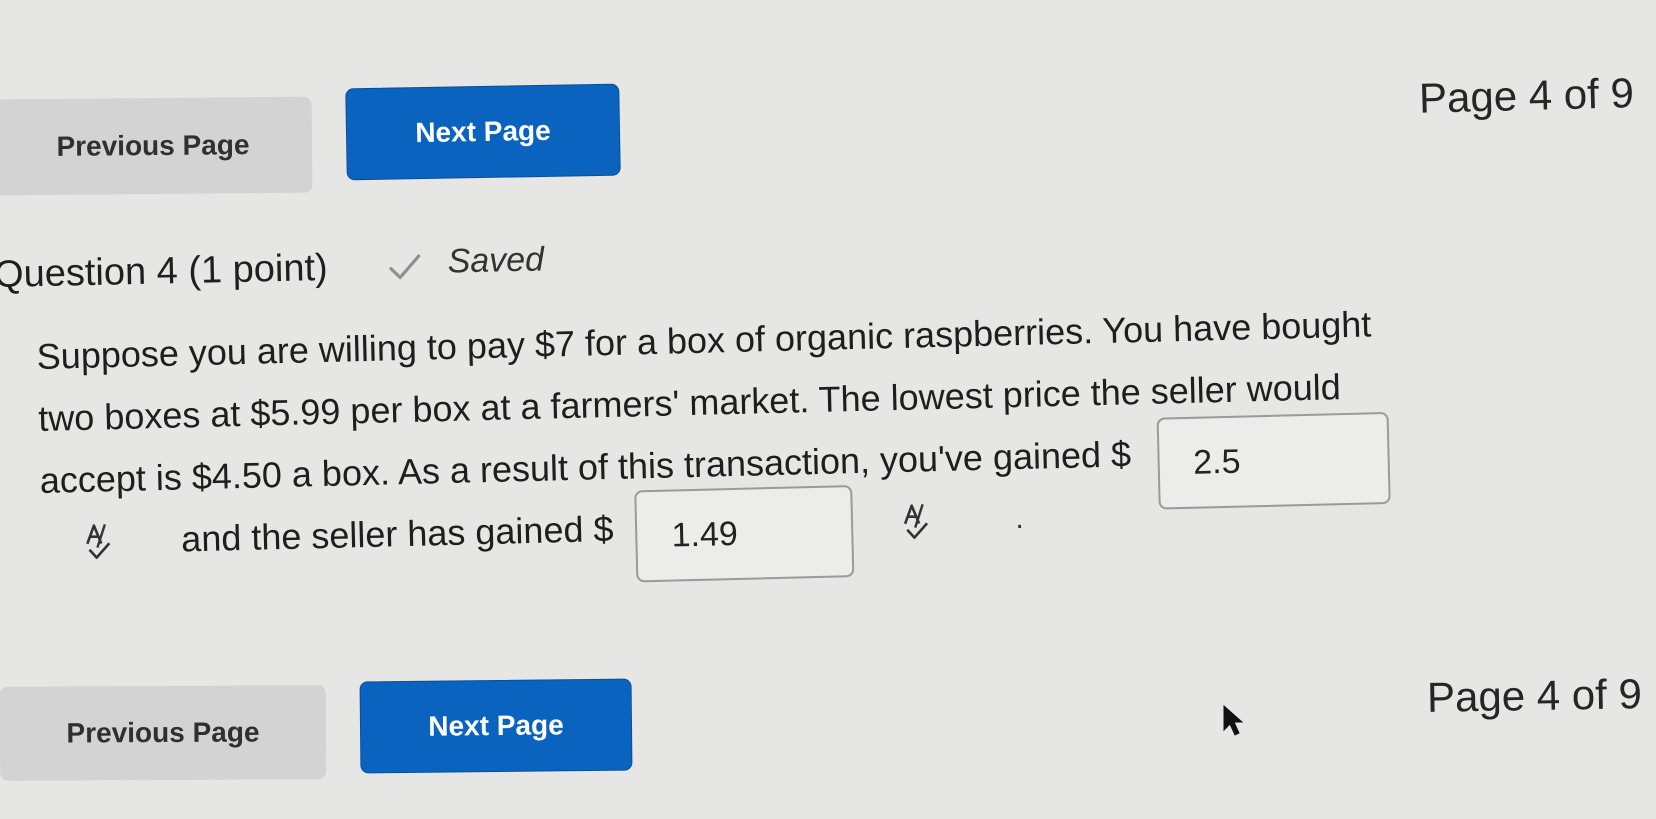  I want to click on buyer-gain-input, so click(1273, 460).